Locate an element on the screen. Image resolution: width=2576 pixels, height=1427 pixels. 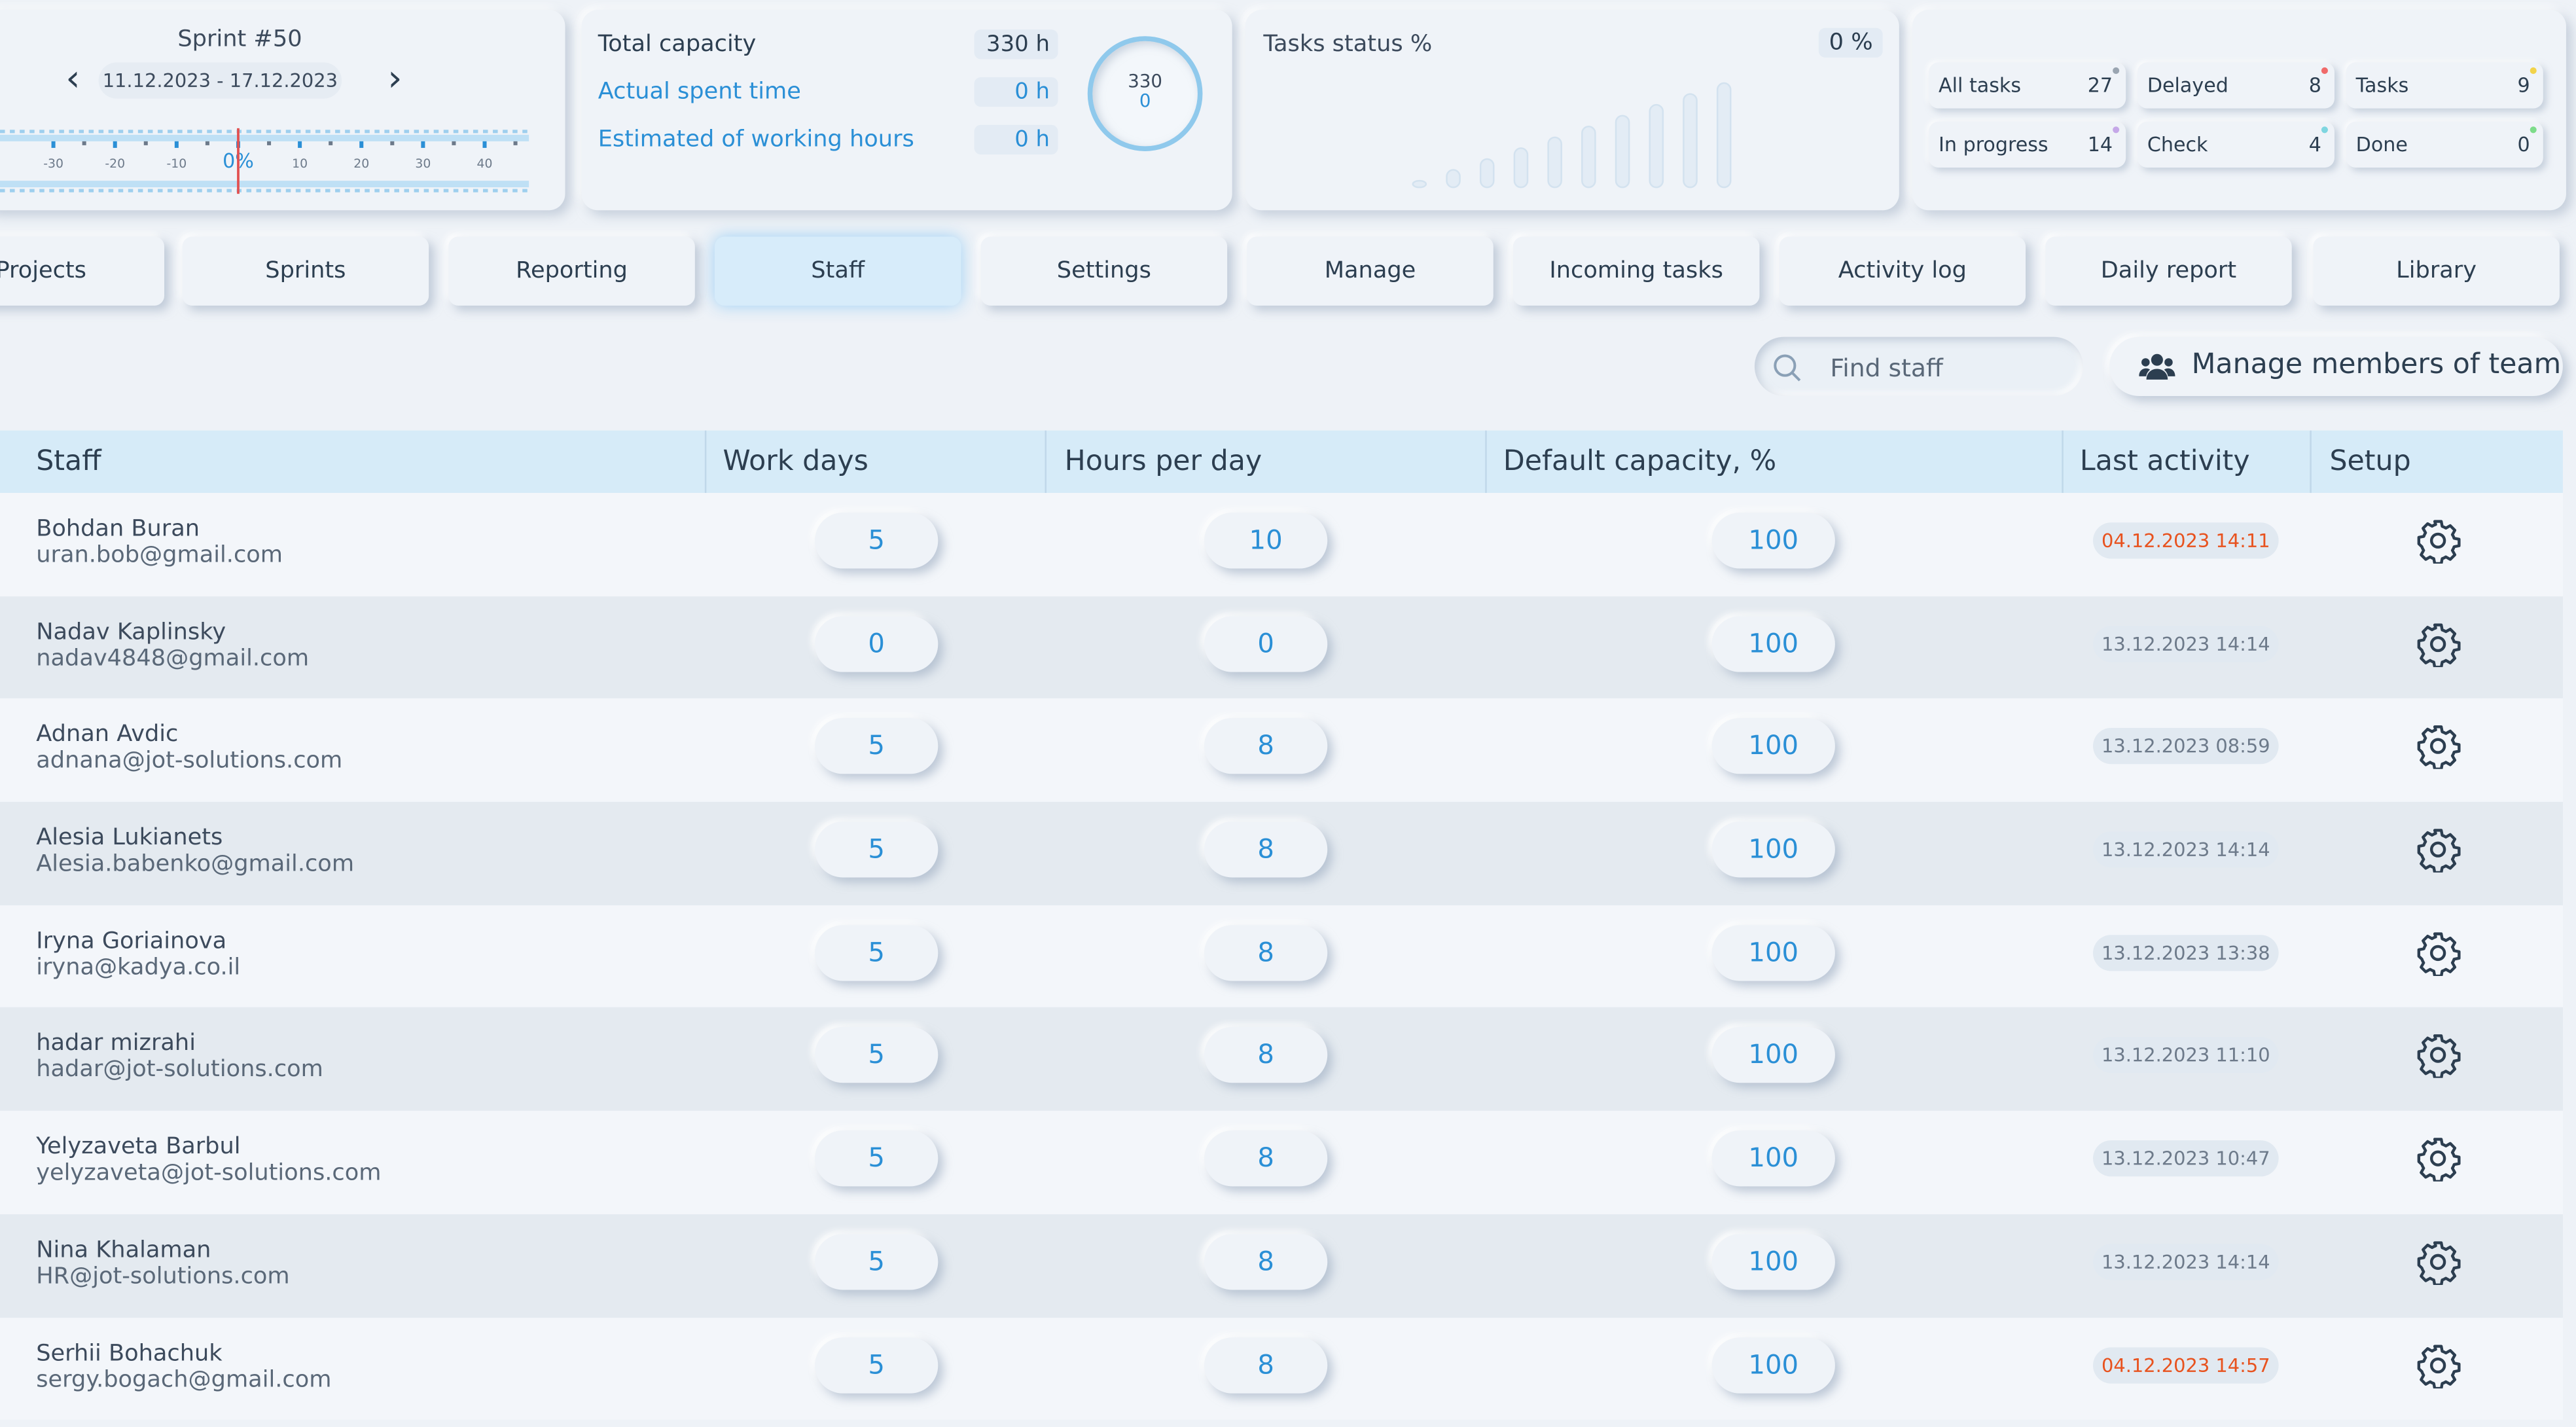
count-chip-value: 9 is located at coordinates (2523, 85).